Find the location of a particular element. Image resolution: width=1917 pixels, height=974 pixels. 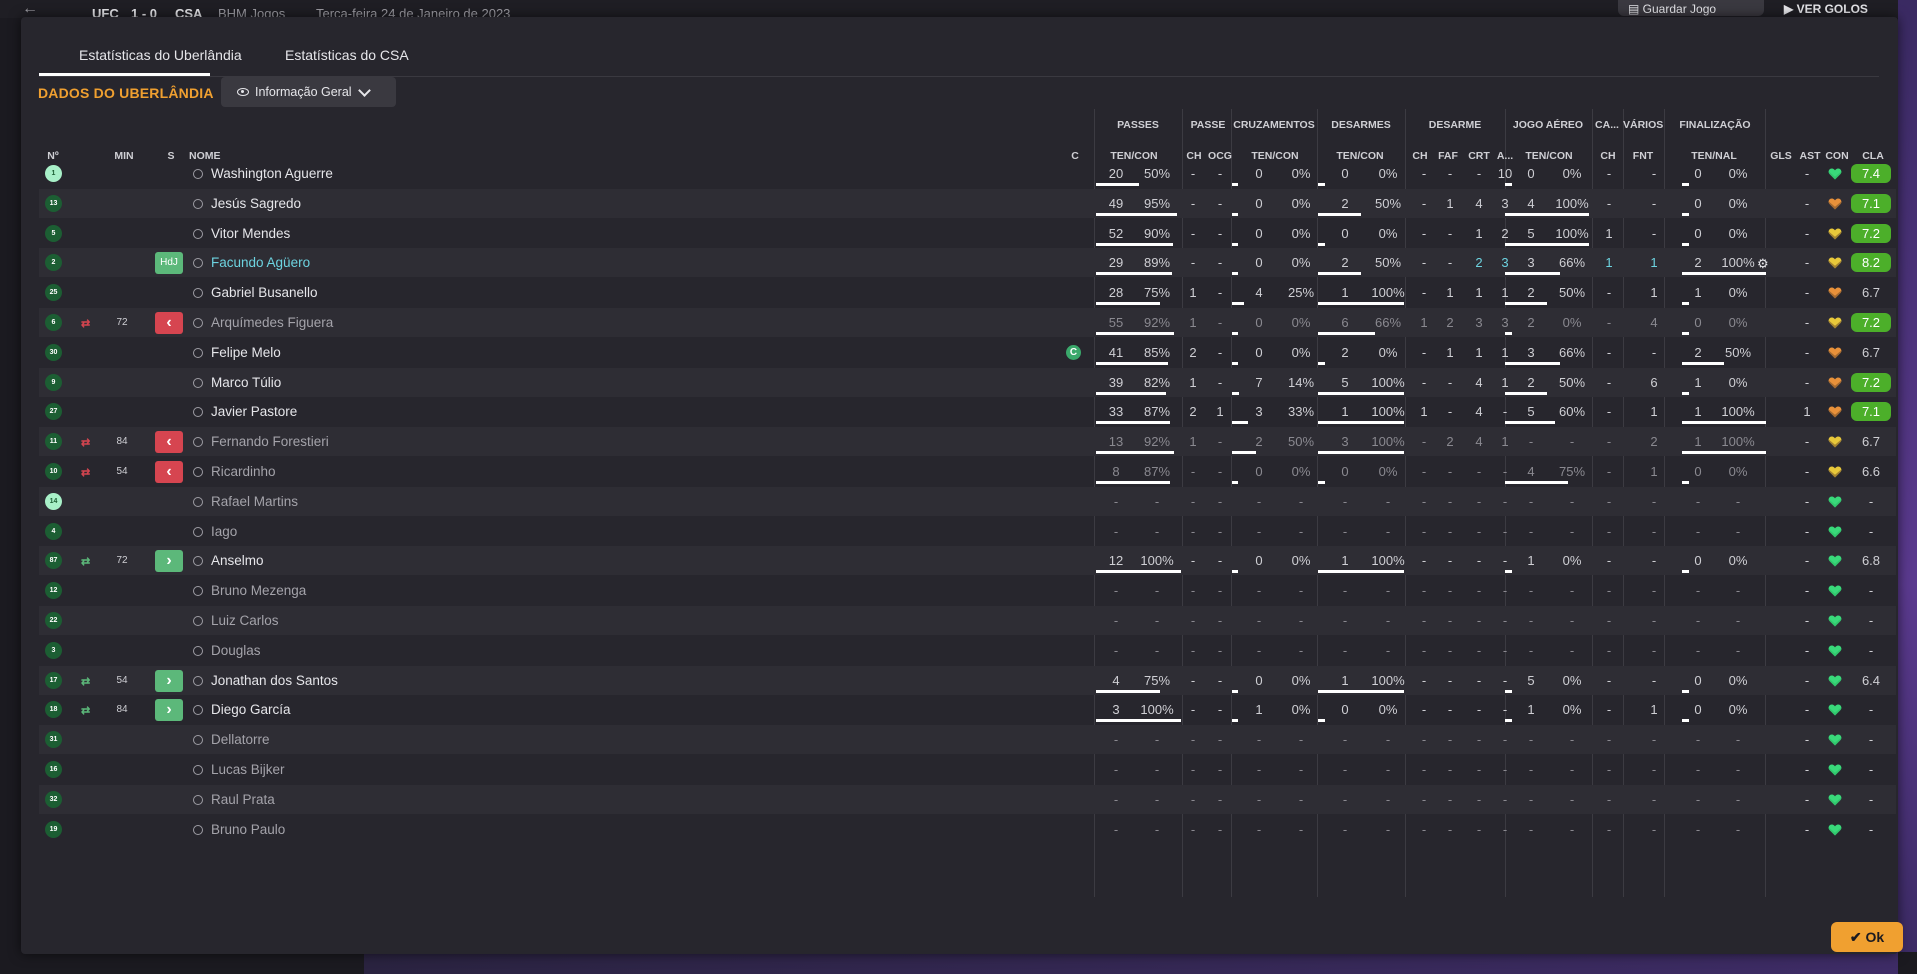

player-name: Bruno Mezenga is located at coordinates (258, 590).